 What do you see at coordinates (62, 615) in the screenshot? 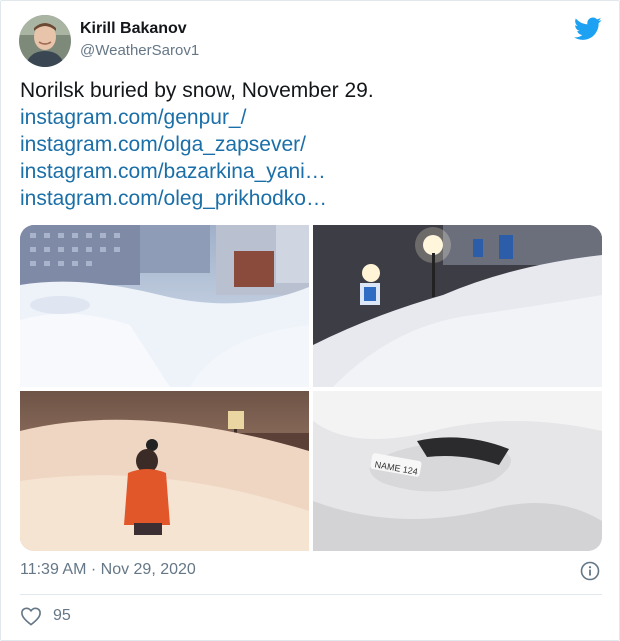
I see `like-count: 95` at bounding box center [62, 615].